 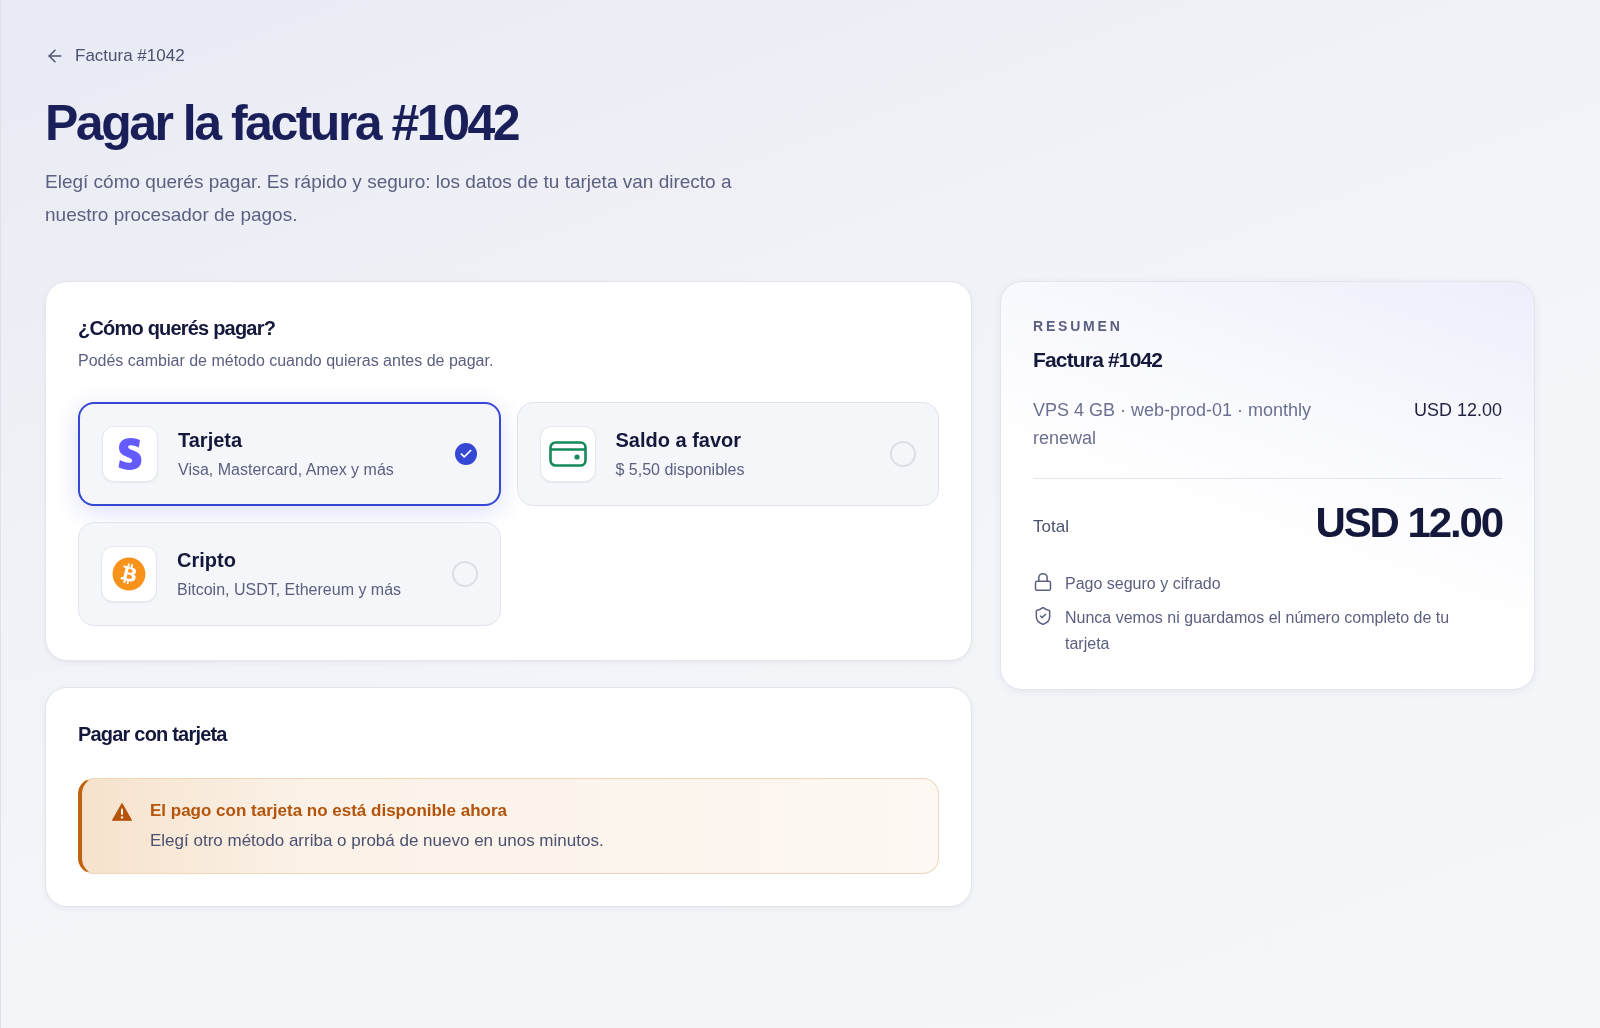 I want to click on page-title: Pagar la factura #1042, so click(x=282, y=123).